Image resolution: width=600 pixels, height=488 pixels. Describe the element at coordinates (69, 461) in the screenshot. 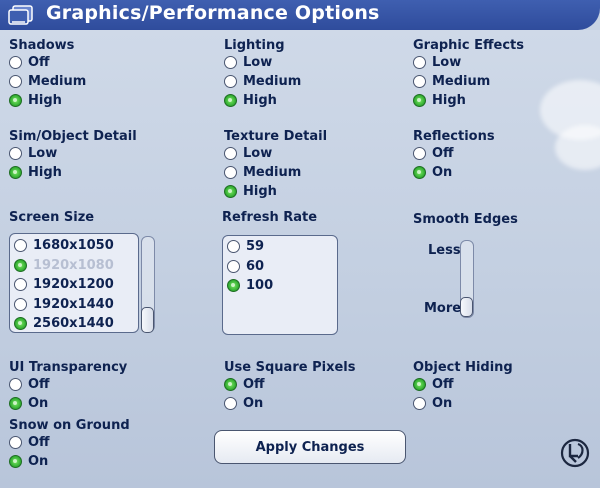

I see `snow-option-on: On` at that location.